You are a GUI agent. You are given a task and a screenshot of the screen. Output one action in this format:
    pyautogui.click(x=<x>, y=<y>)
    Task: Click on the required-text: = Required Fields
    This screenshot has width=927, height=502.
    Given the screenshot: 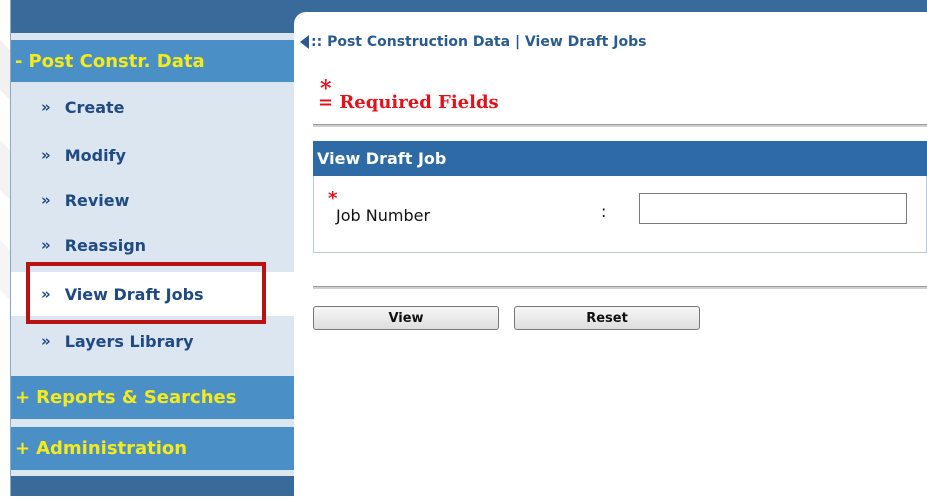 What is the action you would take?
    pyautogui.click(x=408, y=102)
    